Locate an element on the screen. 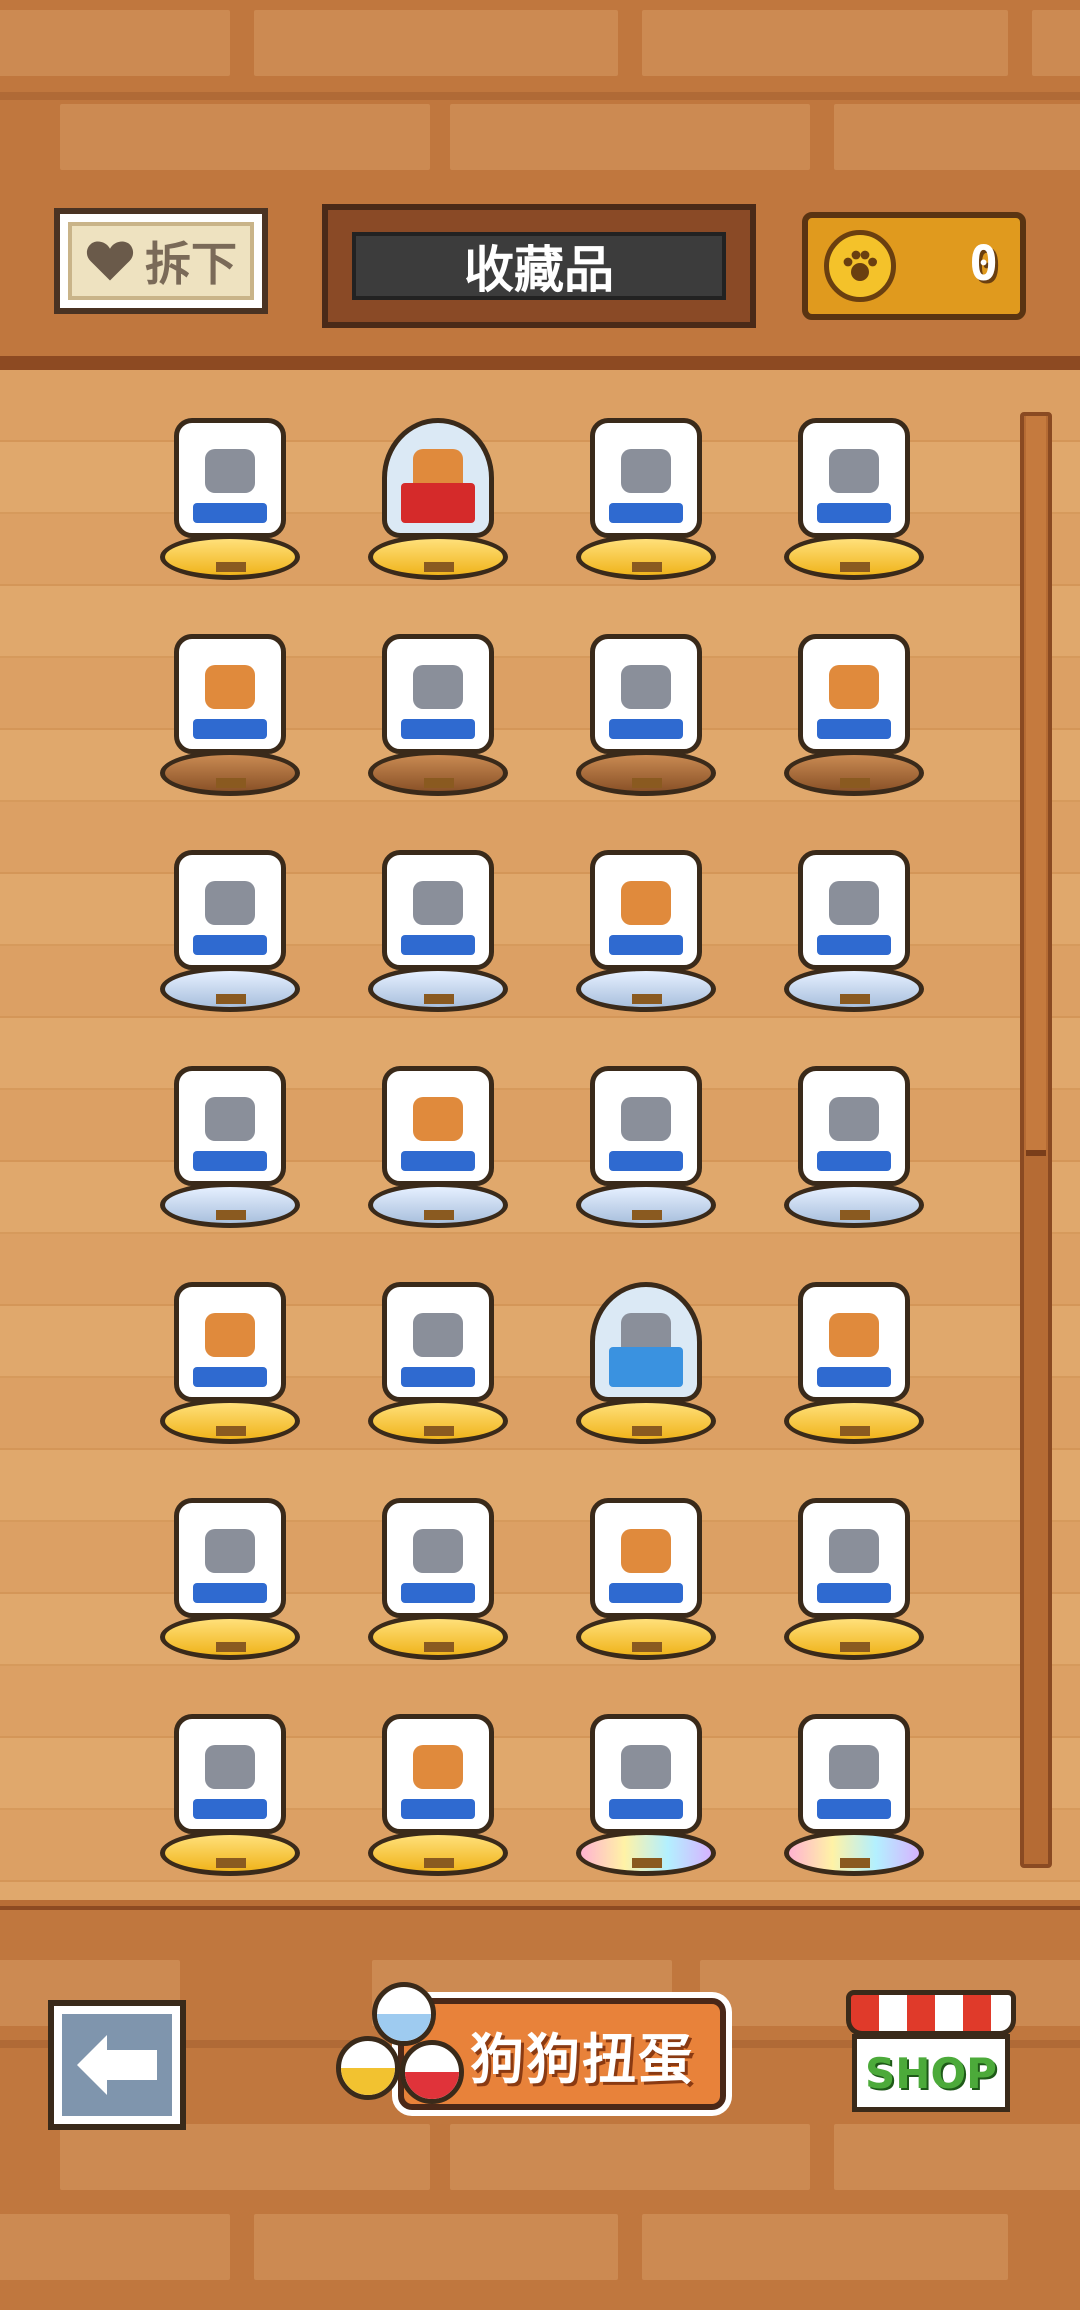 The image size is (1080, 2310). paw-coin-icon is located at coordinates (860, 266).